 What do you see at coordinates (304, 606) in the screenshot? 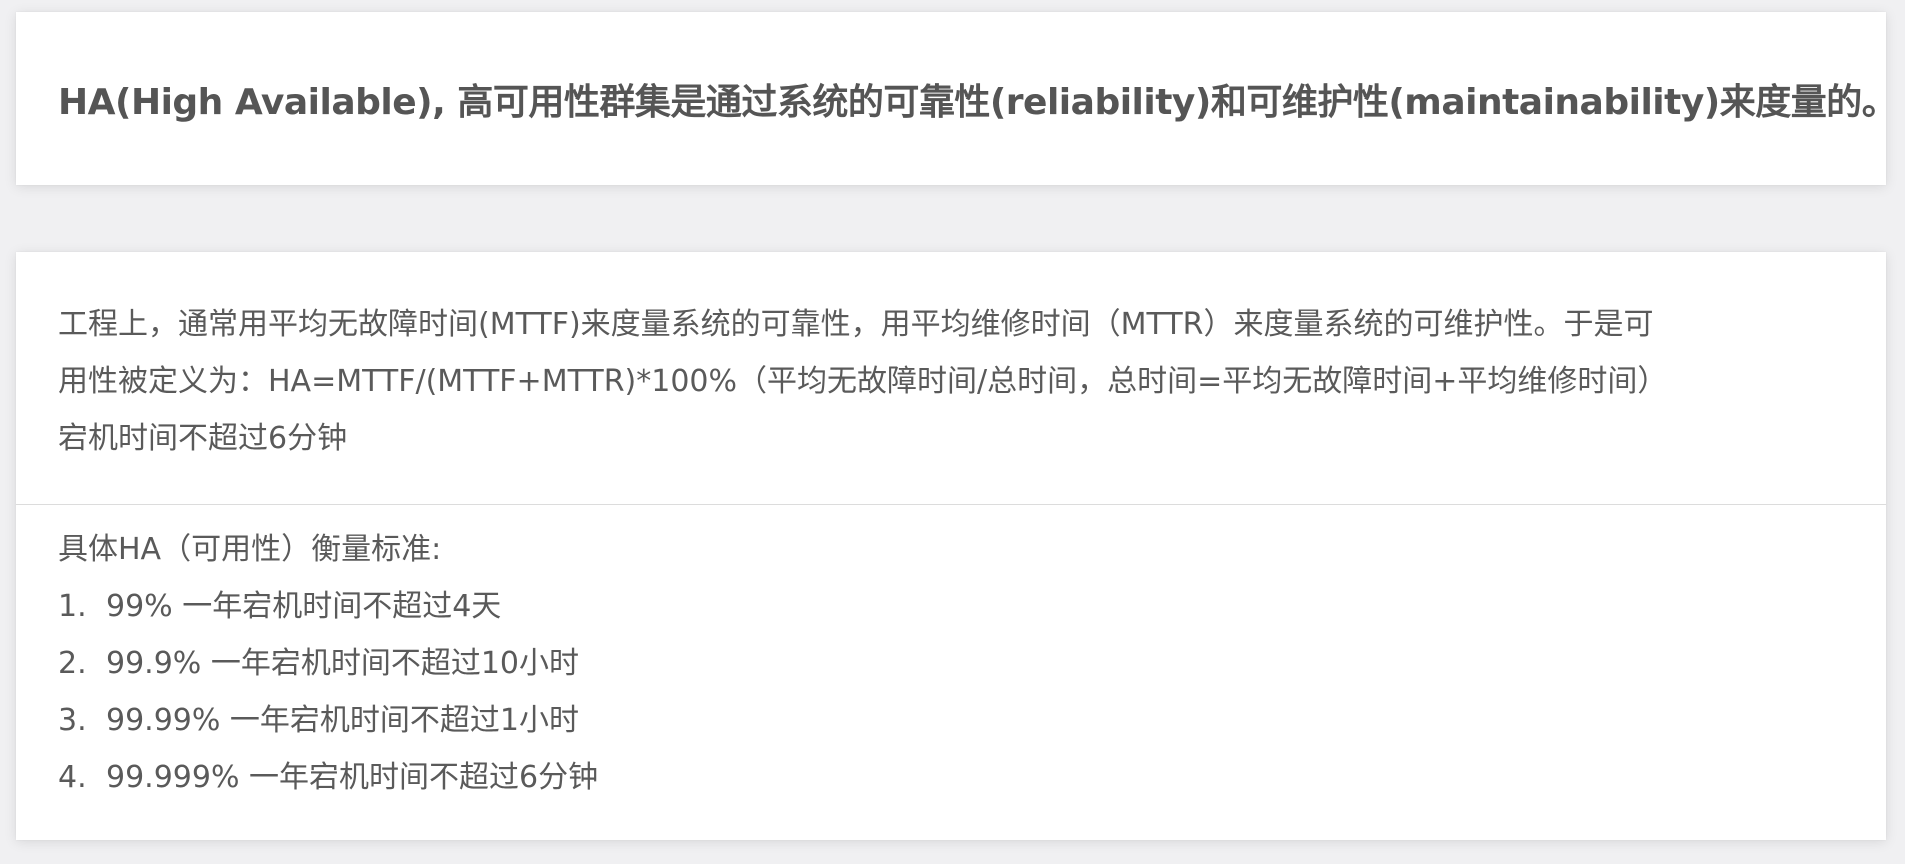
I see `list-item-text: 99% 一年宕机时间不超过4天` at bounding box center [304, 606].